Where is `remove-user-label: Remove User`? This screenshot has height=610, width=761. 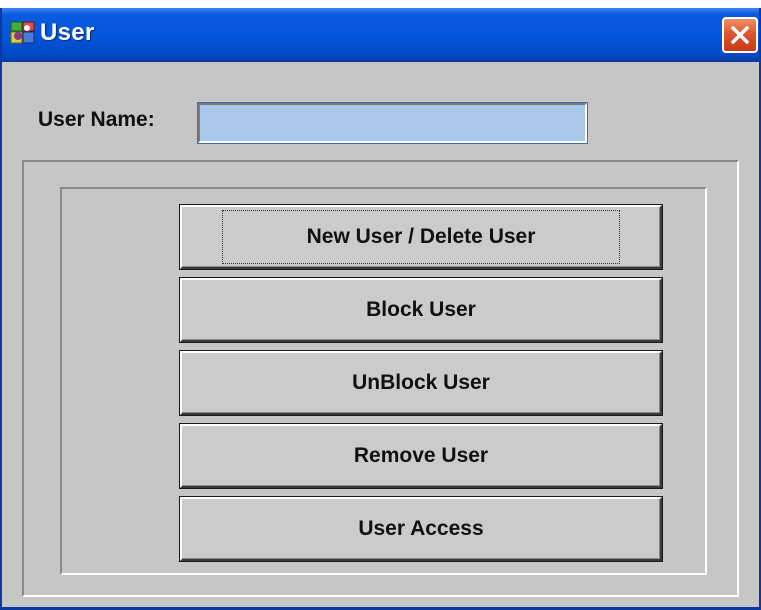 remove-user-label: Remove User is located at coordinates (421, 455).